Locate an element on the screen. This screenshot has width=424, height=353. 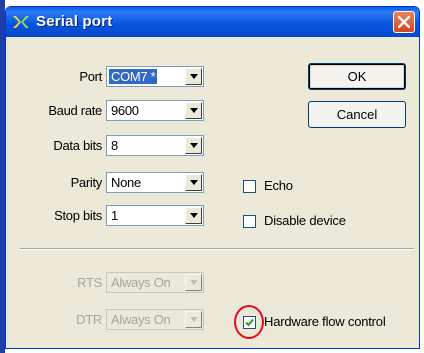
data-bits-value: 8 is located at coordinates (114, 145).